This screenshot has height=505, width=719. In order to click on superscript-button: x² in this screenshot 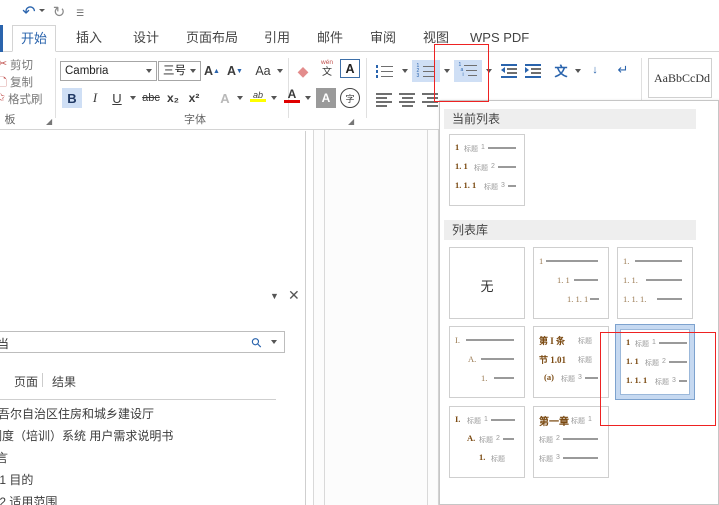, I will do `click(194, 98)`.